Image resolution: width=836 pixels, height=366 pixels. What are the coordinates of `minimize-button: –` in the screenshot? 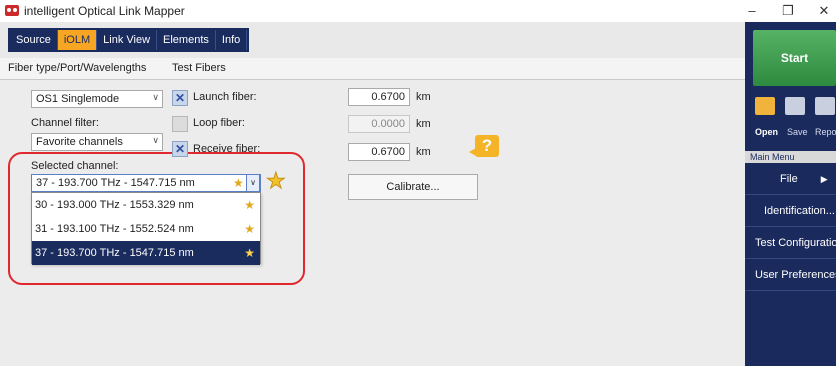 It's located at (752, 11).